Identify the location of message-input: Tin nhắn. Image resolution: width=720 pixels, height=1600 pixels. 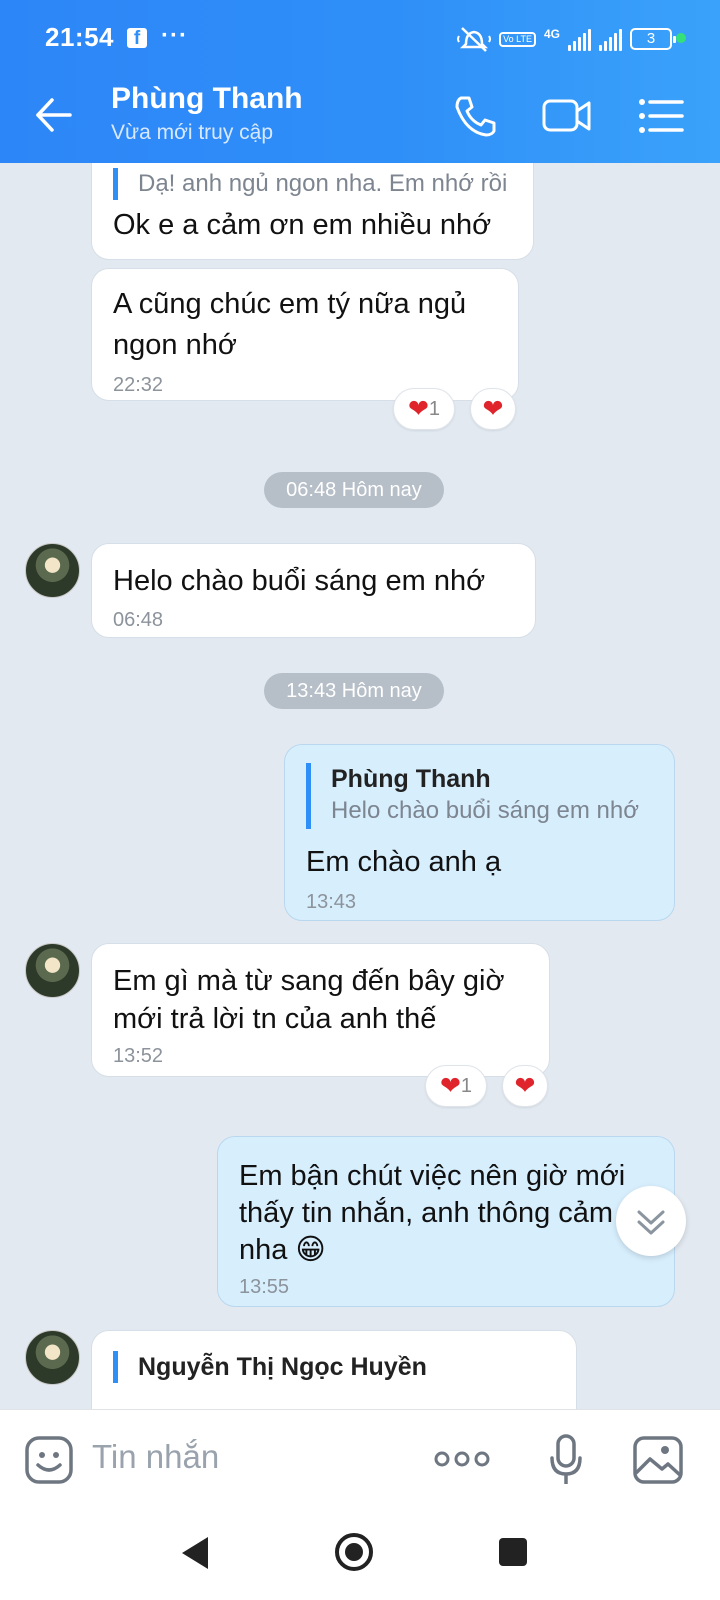
(155, 1457).